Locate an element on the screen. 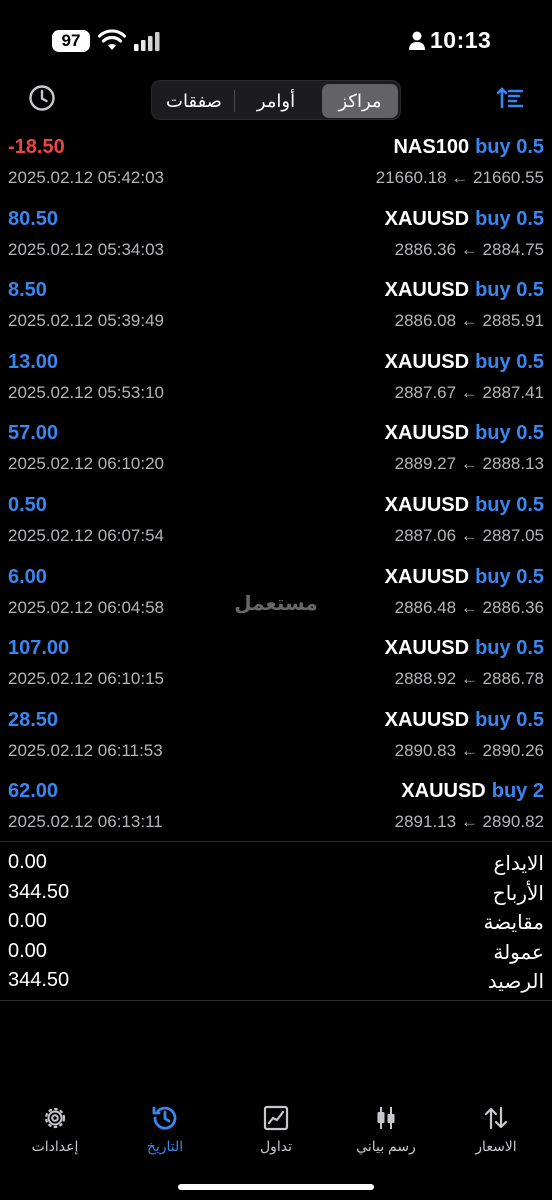  trade-profit: 6.00 is located at coordinates (27, 576).